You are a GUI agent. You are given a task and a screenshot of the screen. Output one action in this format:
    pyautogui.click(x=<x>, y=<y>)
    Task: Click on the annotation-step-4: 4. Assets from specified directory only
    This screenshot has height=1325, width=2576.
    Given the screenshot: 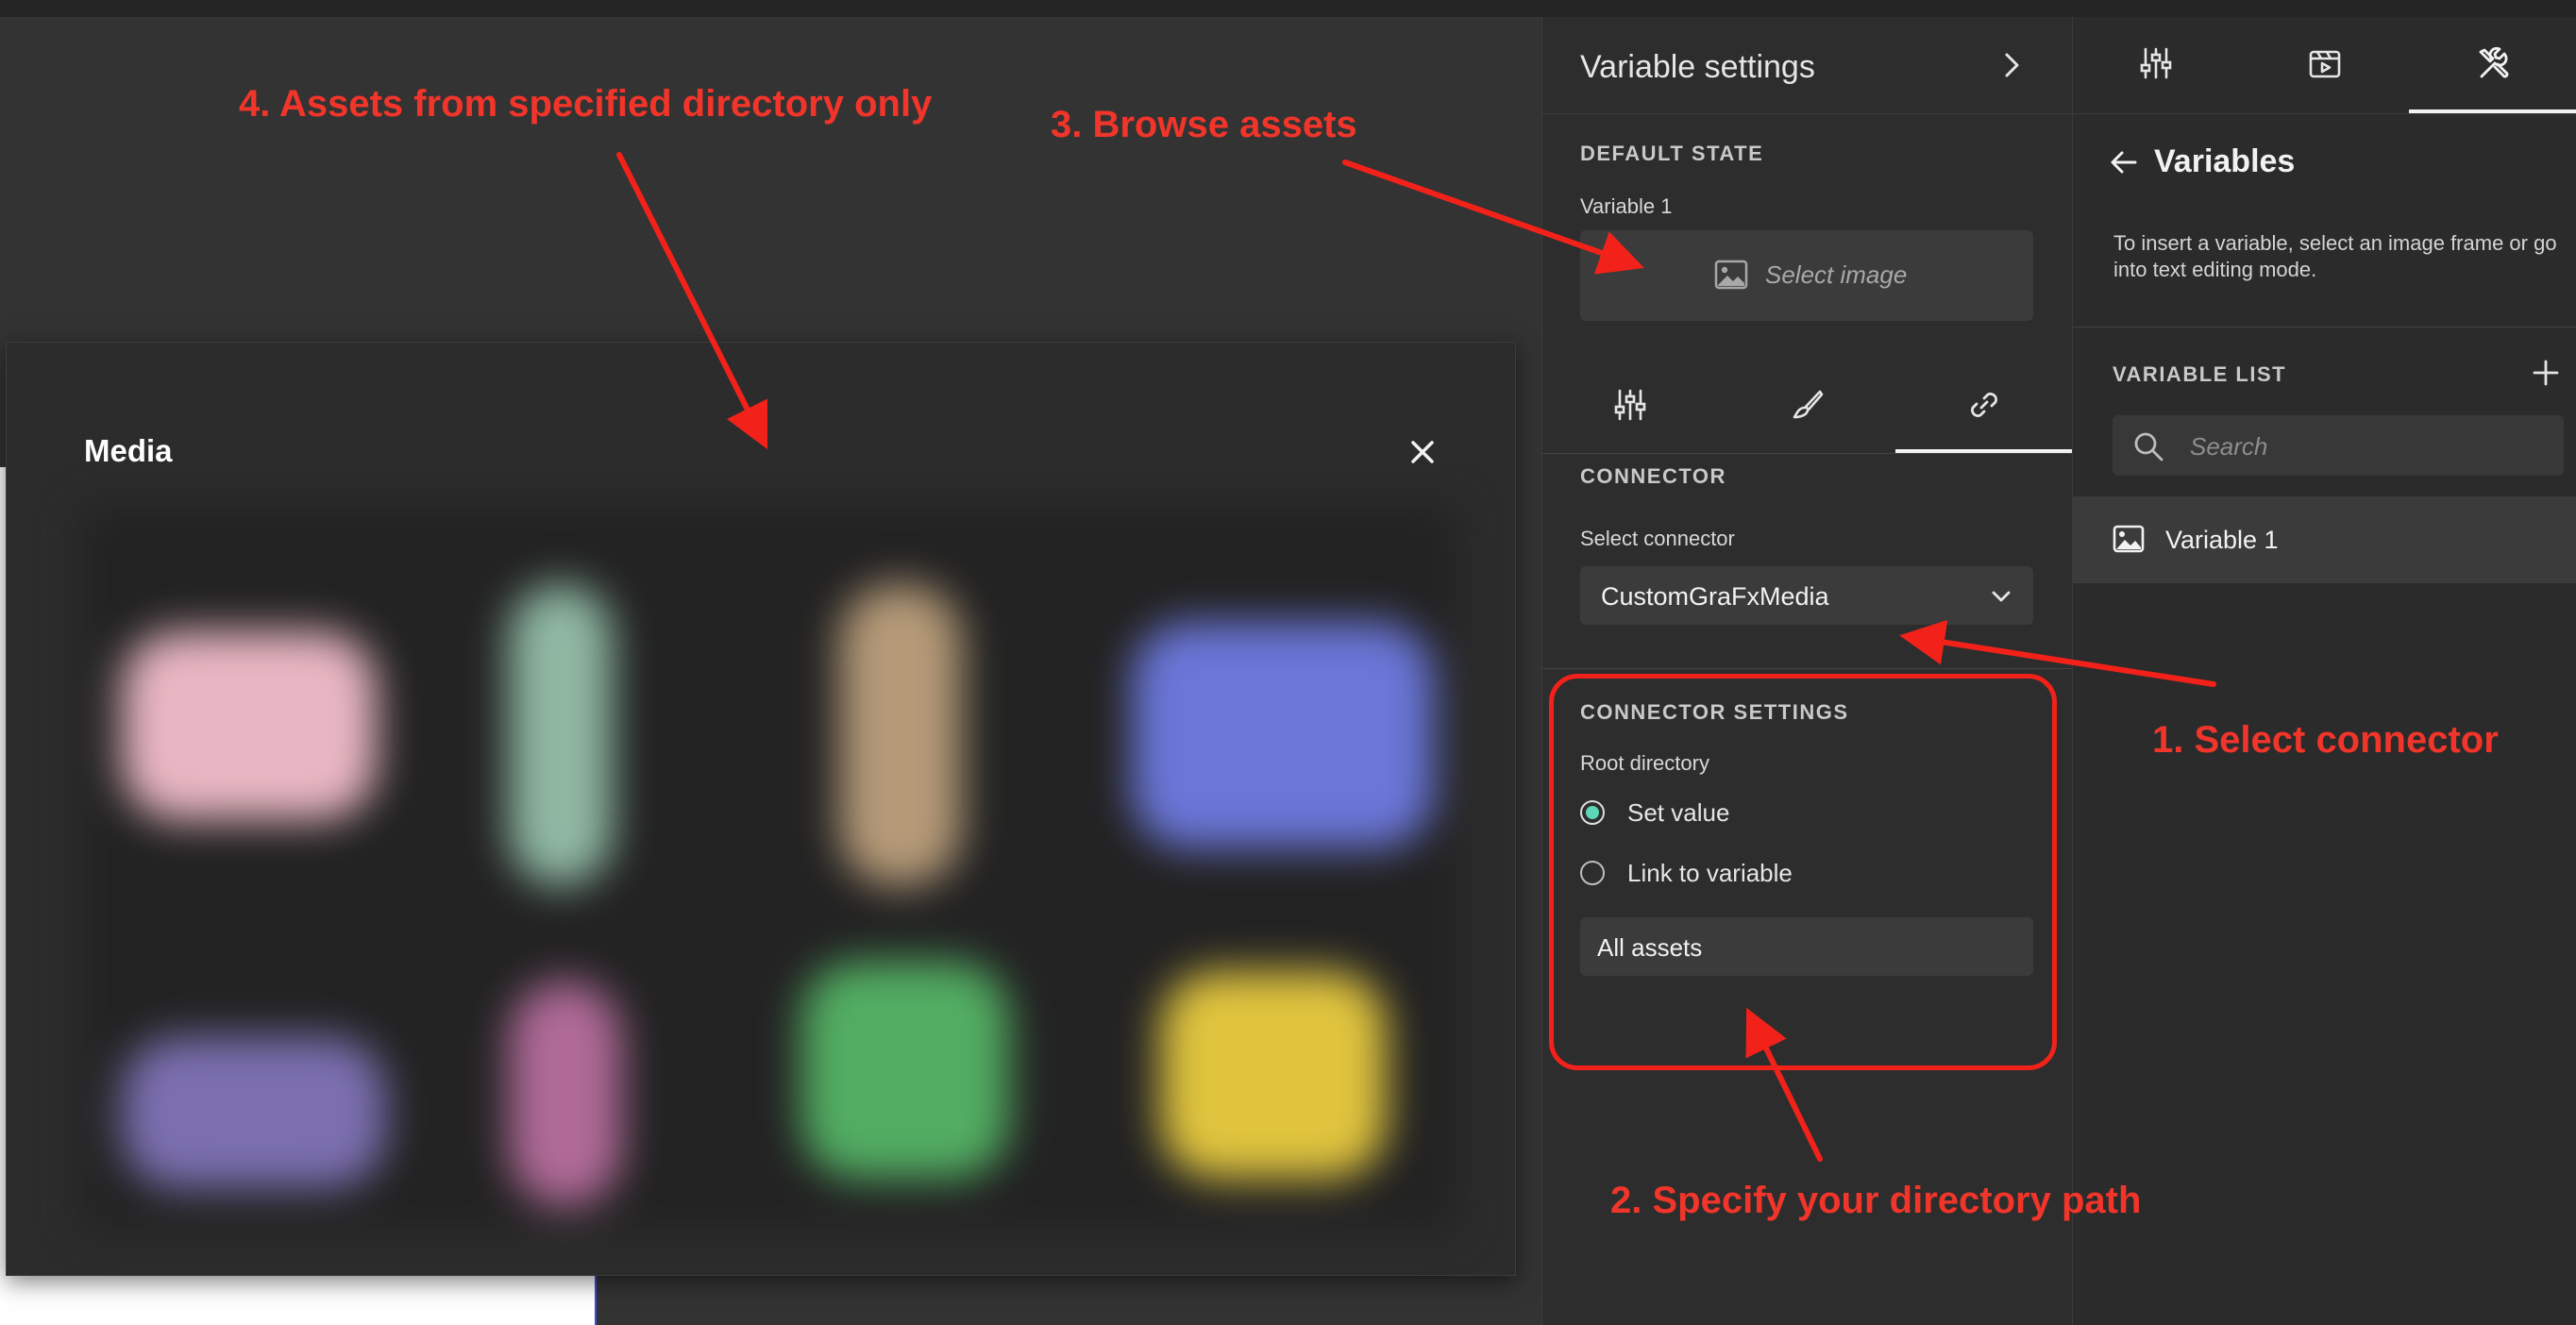 What is the action you would take?
    pyautogui.click(x=586, y=104)
    